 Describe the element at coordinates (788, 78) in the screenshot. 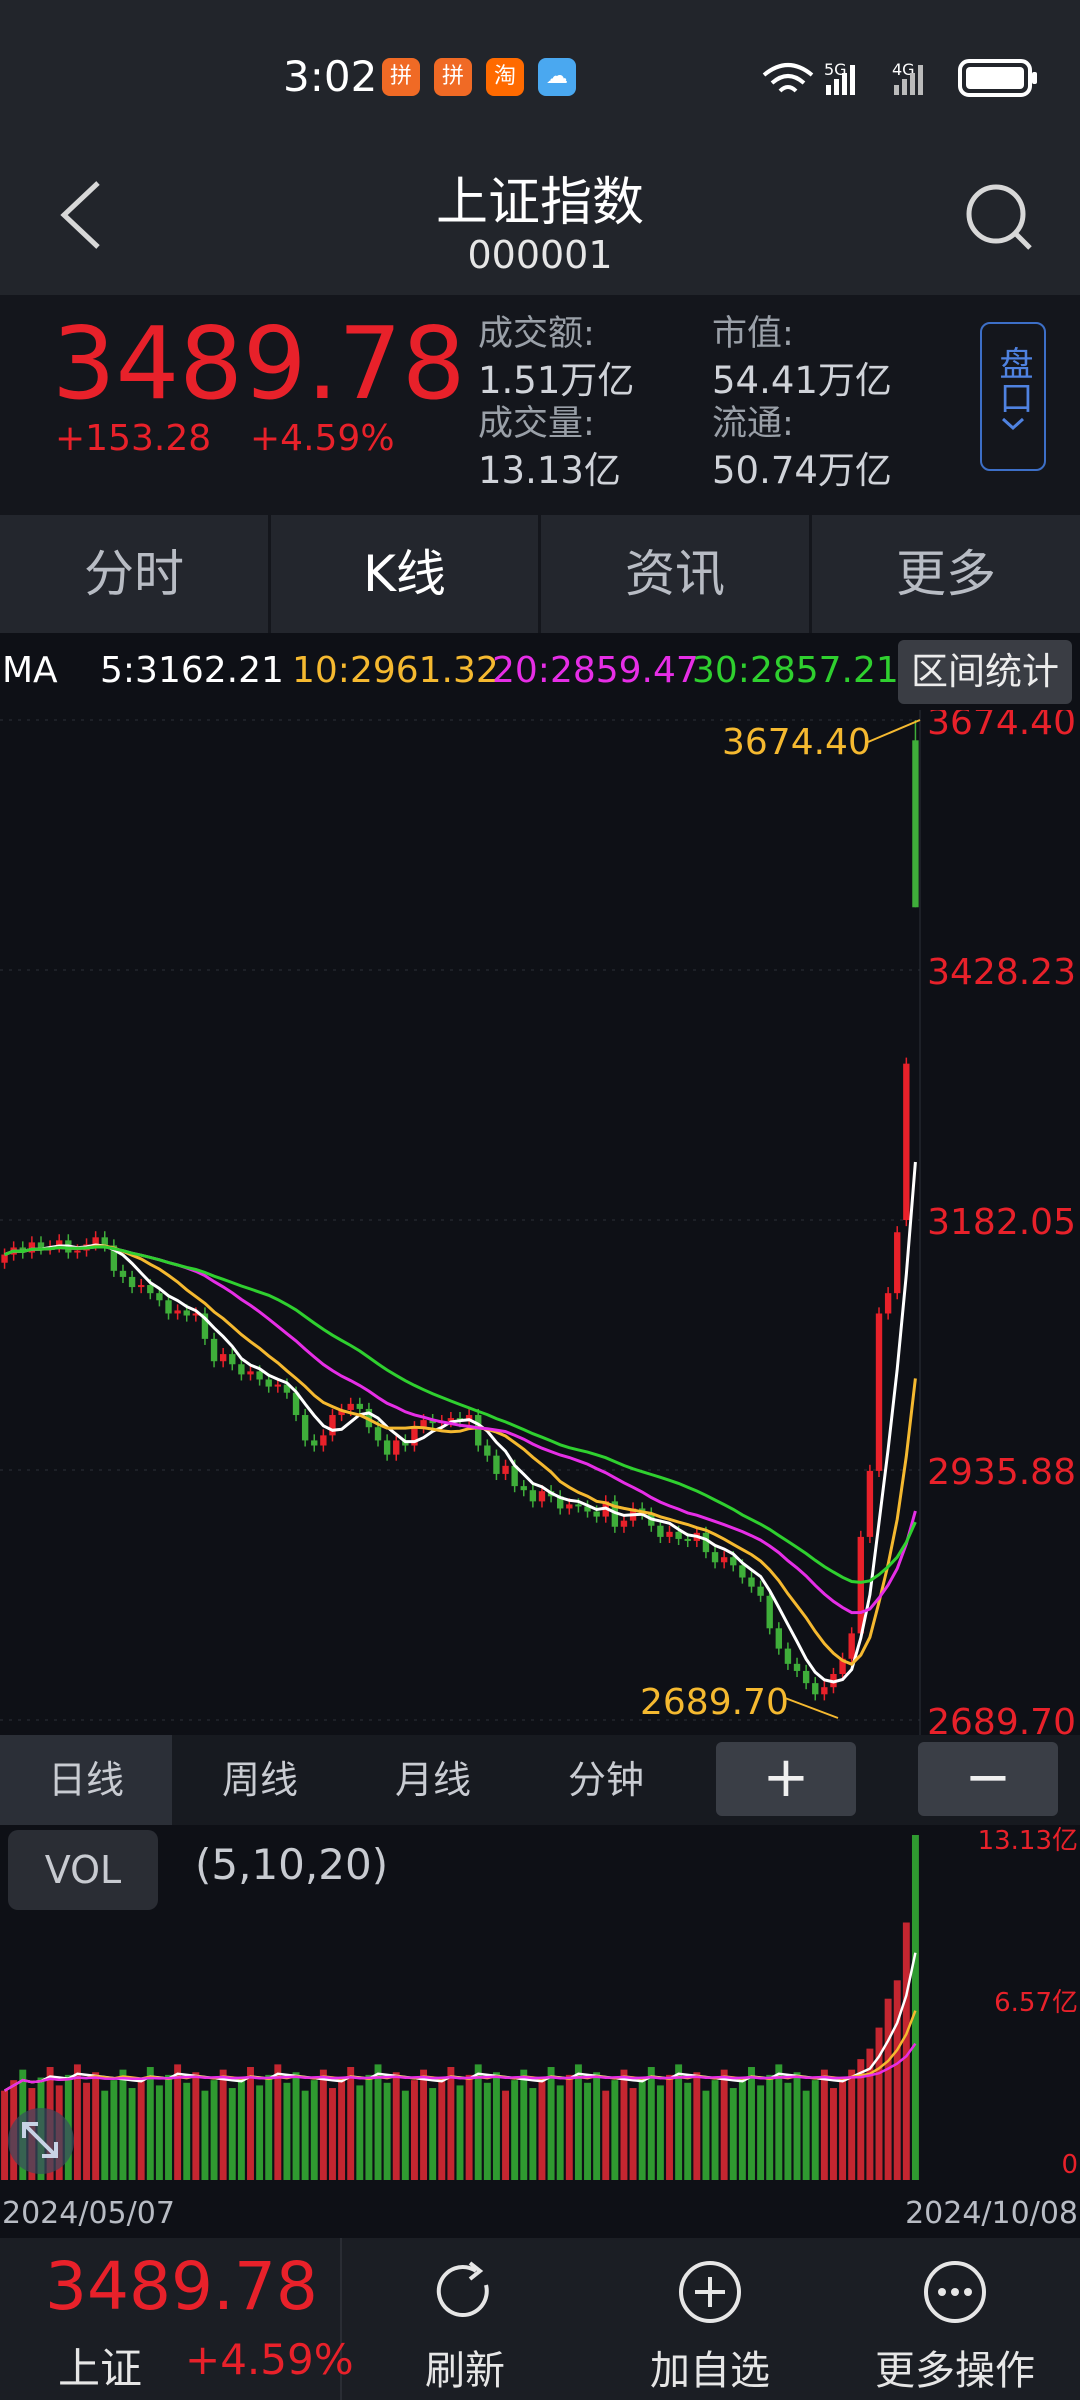

I see `wifi-icon` at that location.